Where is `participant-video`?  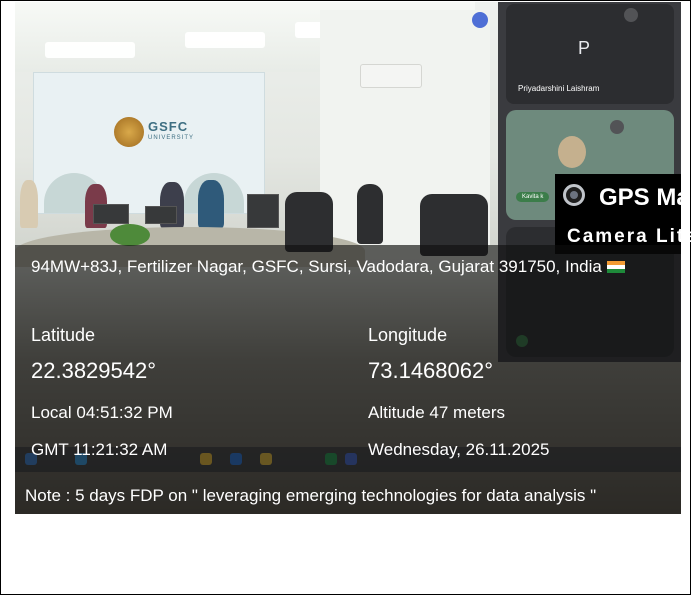
participant-video is located at coordinates (572, 152).